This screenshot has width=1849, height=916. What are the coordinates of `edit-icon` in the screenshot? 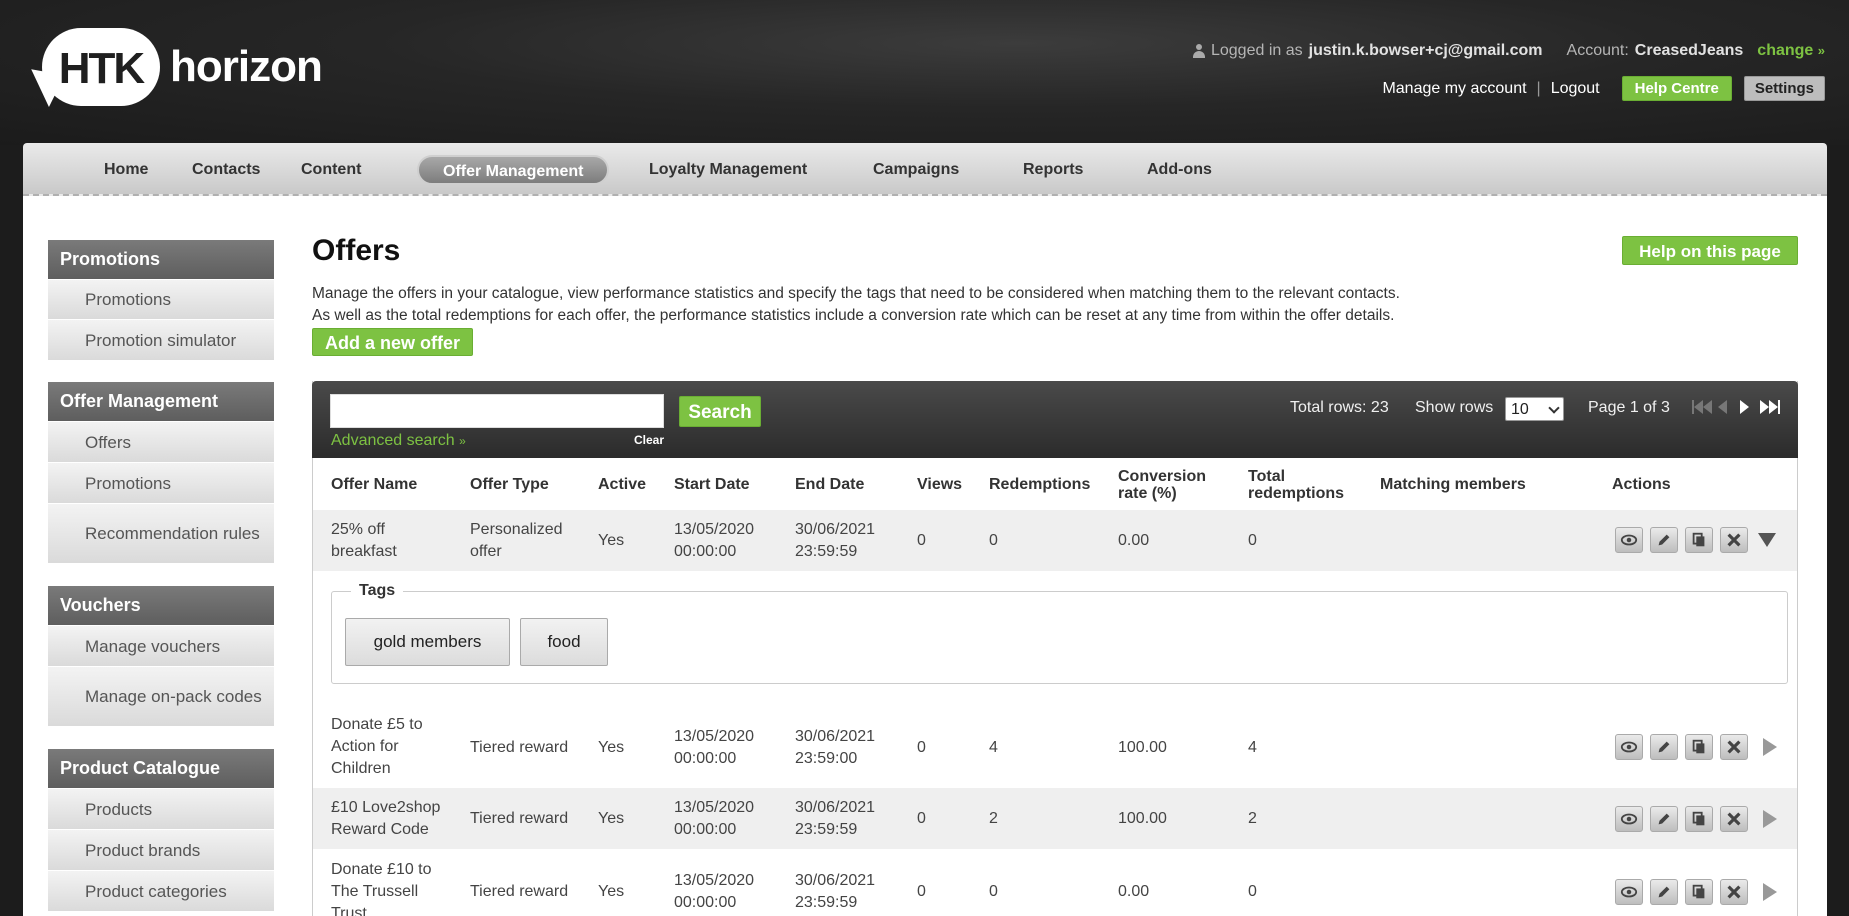 It's located at (1664, 540).